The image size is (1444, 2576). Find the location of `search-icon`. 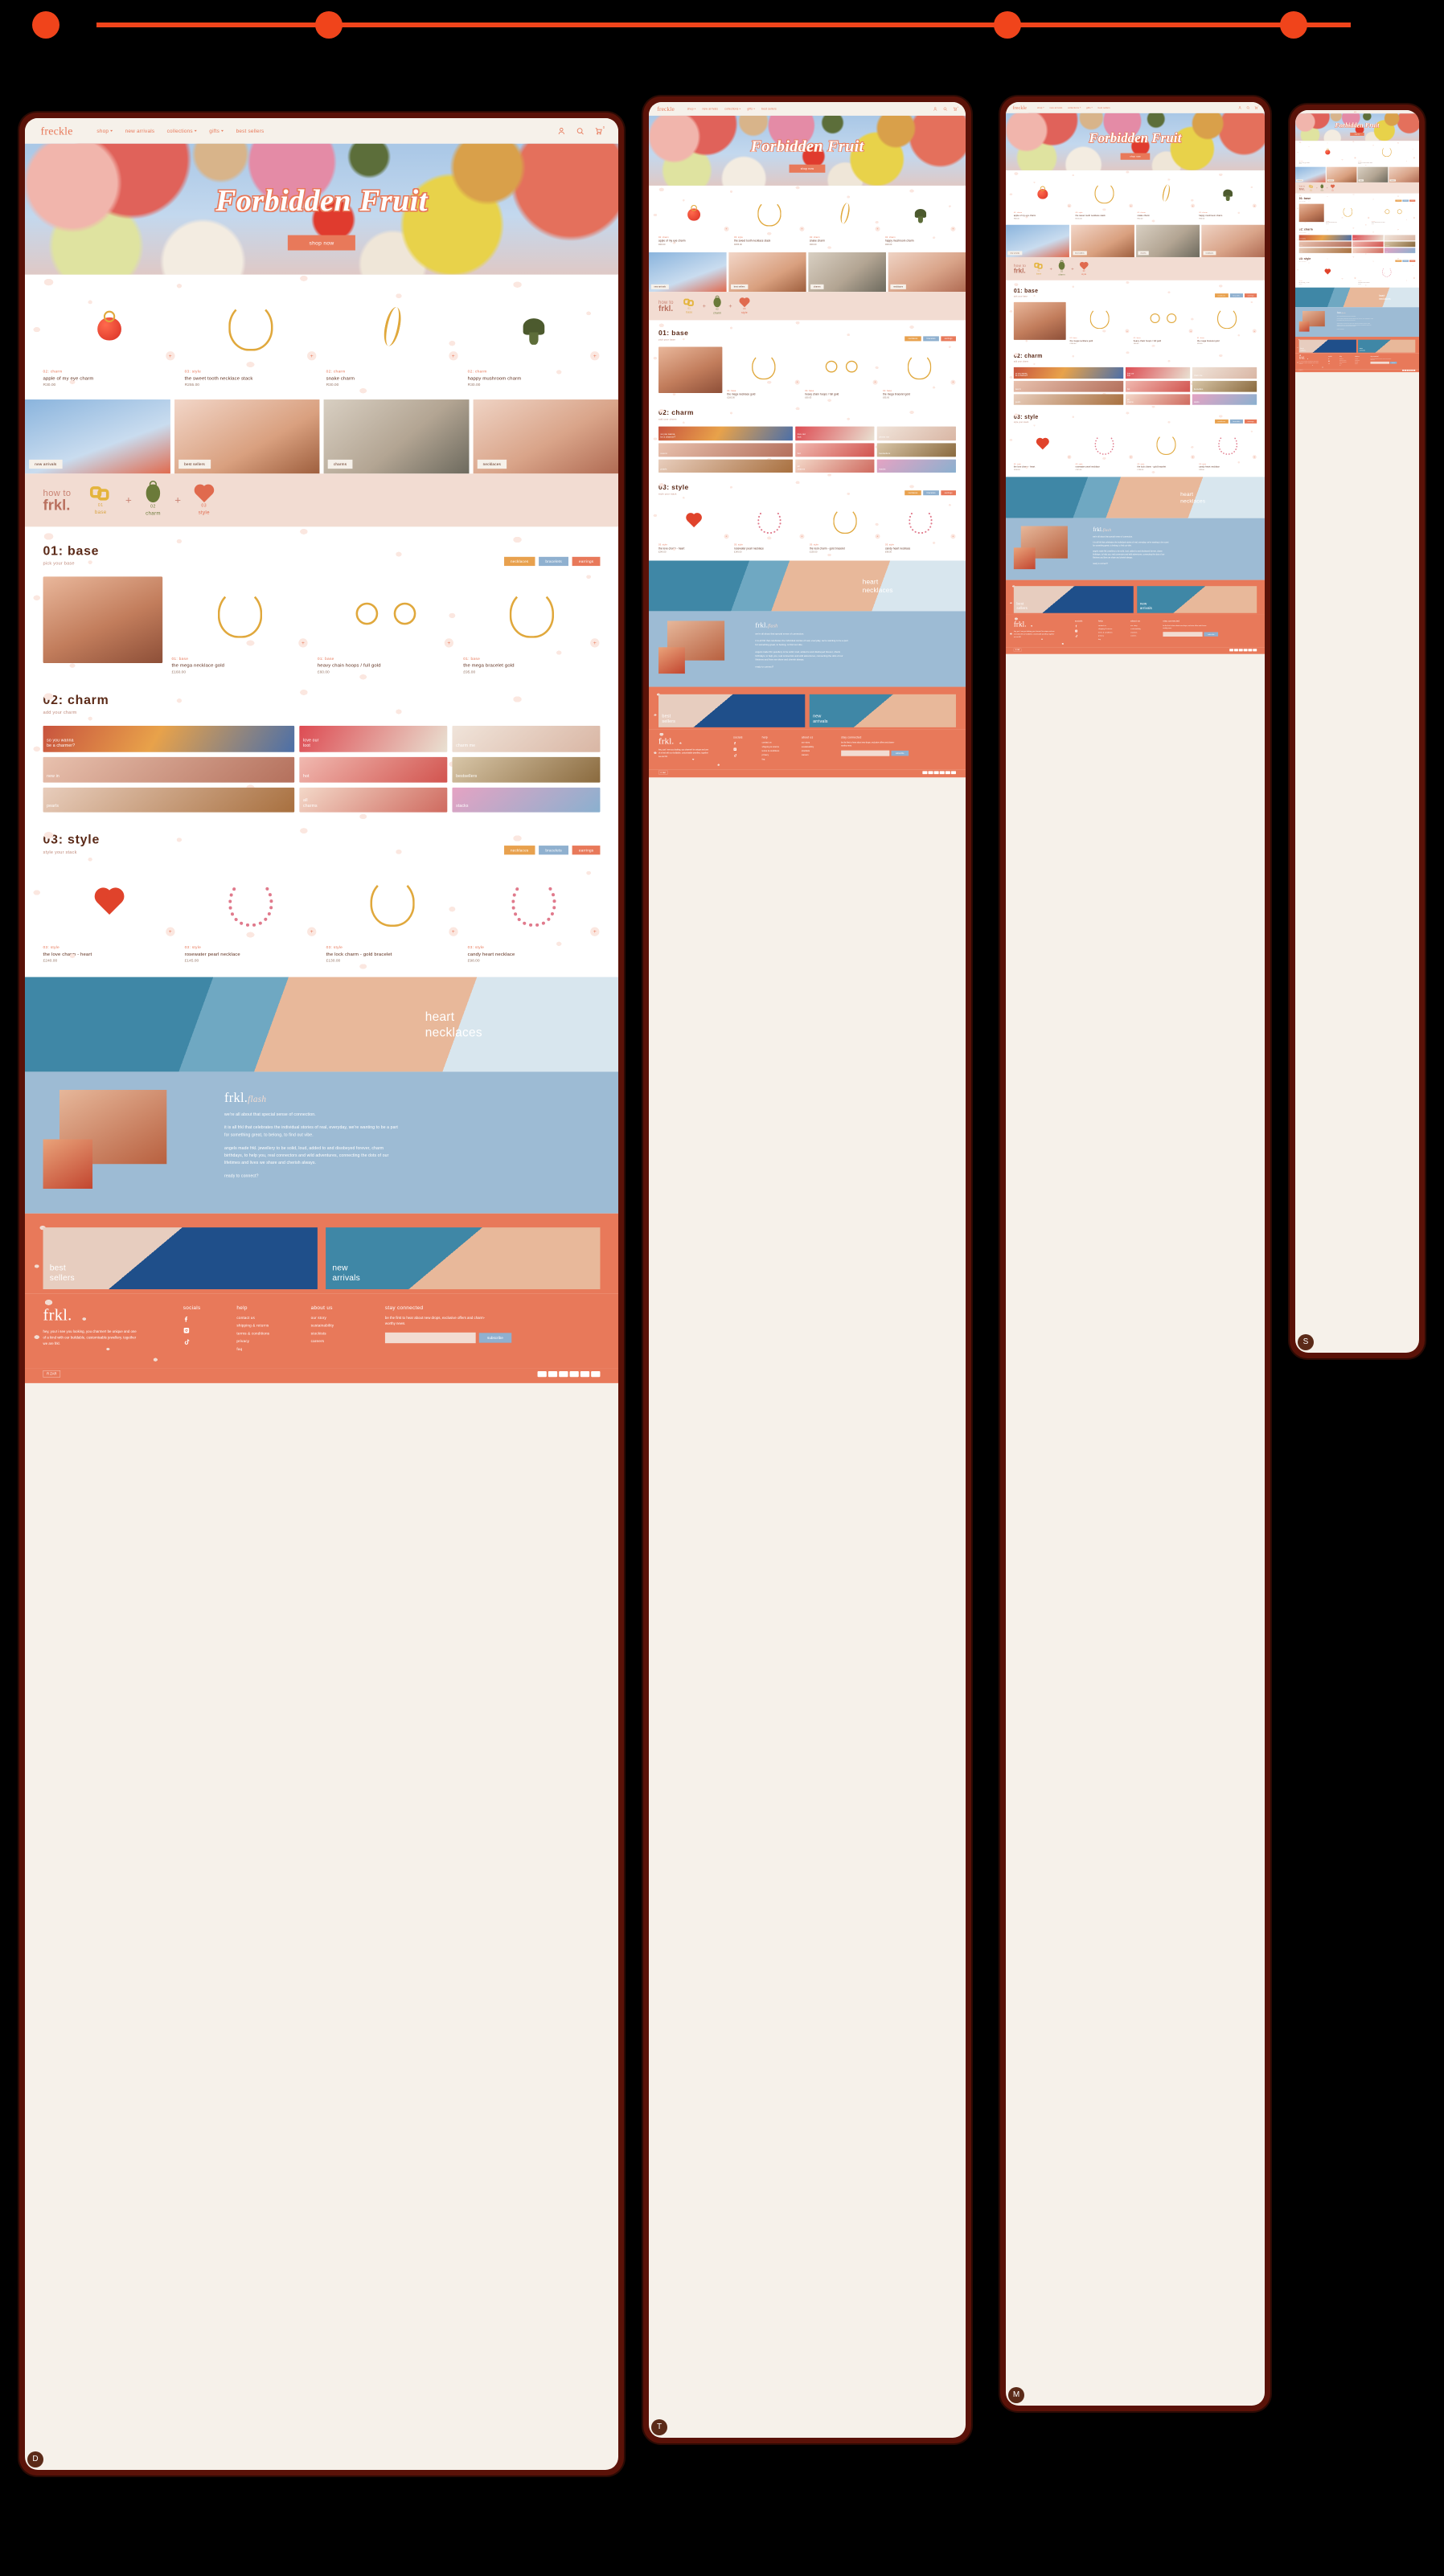

search-icon is located at coordinates (1248, 107).